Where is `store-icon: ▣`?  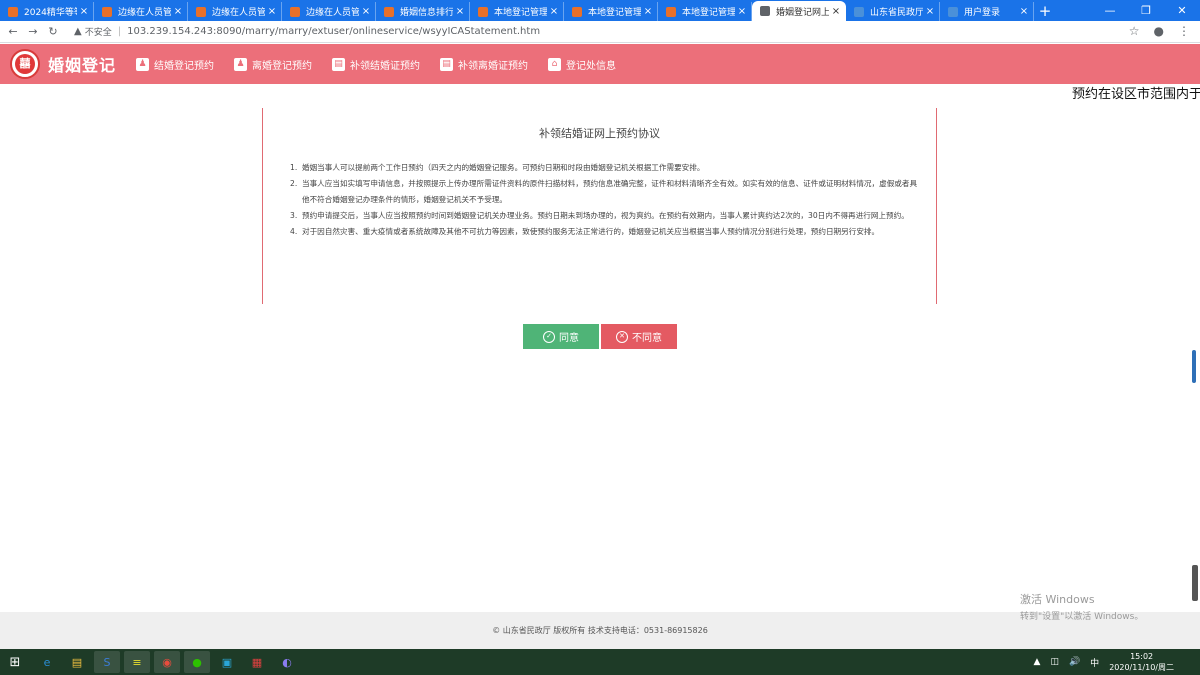 store-icon: ▣ is located at coordinates (227, 662).